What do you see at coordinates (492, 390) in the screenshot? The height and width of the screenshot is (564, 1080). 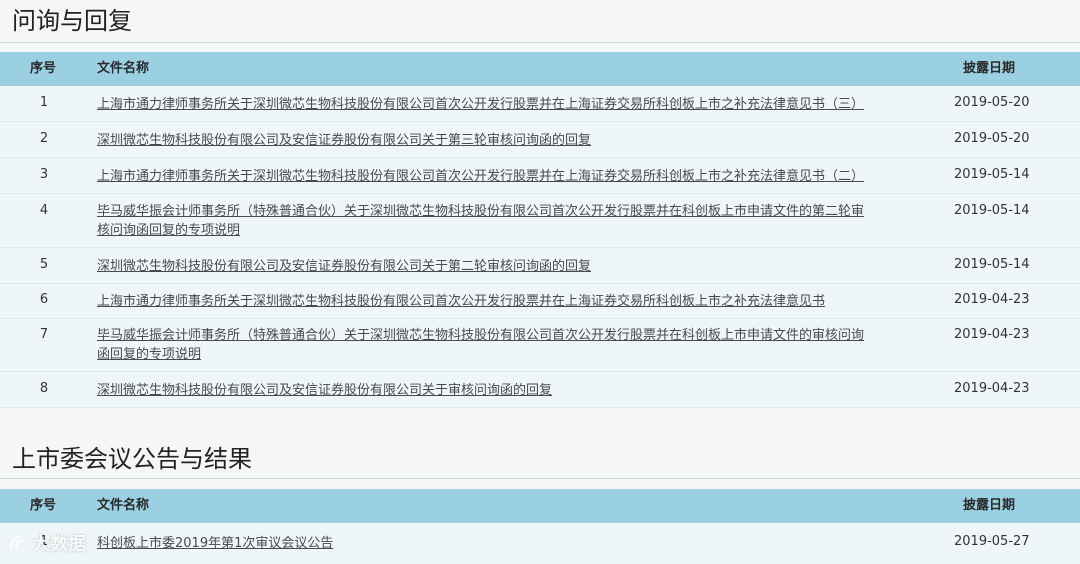 I see `doc-link: 深圳微芯生物科技股份有限公司及安信证券股份有限公司关于审核问询函的回复` at bounding box center [492, 390].